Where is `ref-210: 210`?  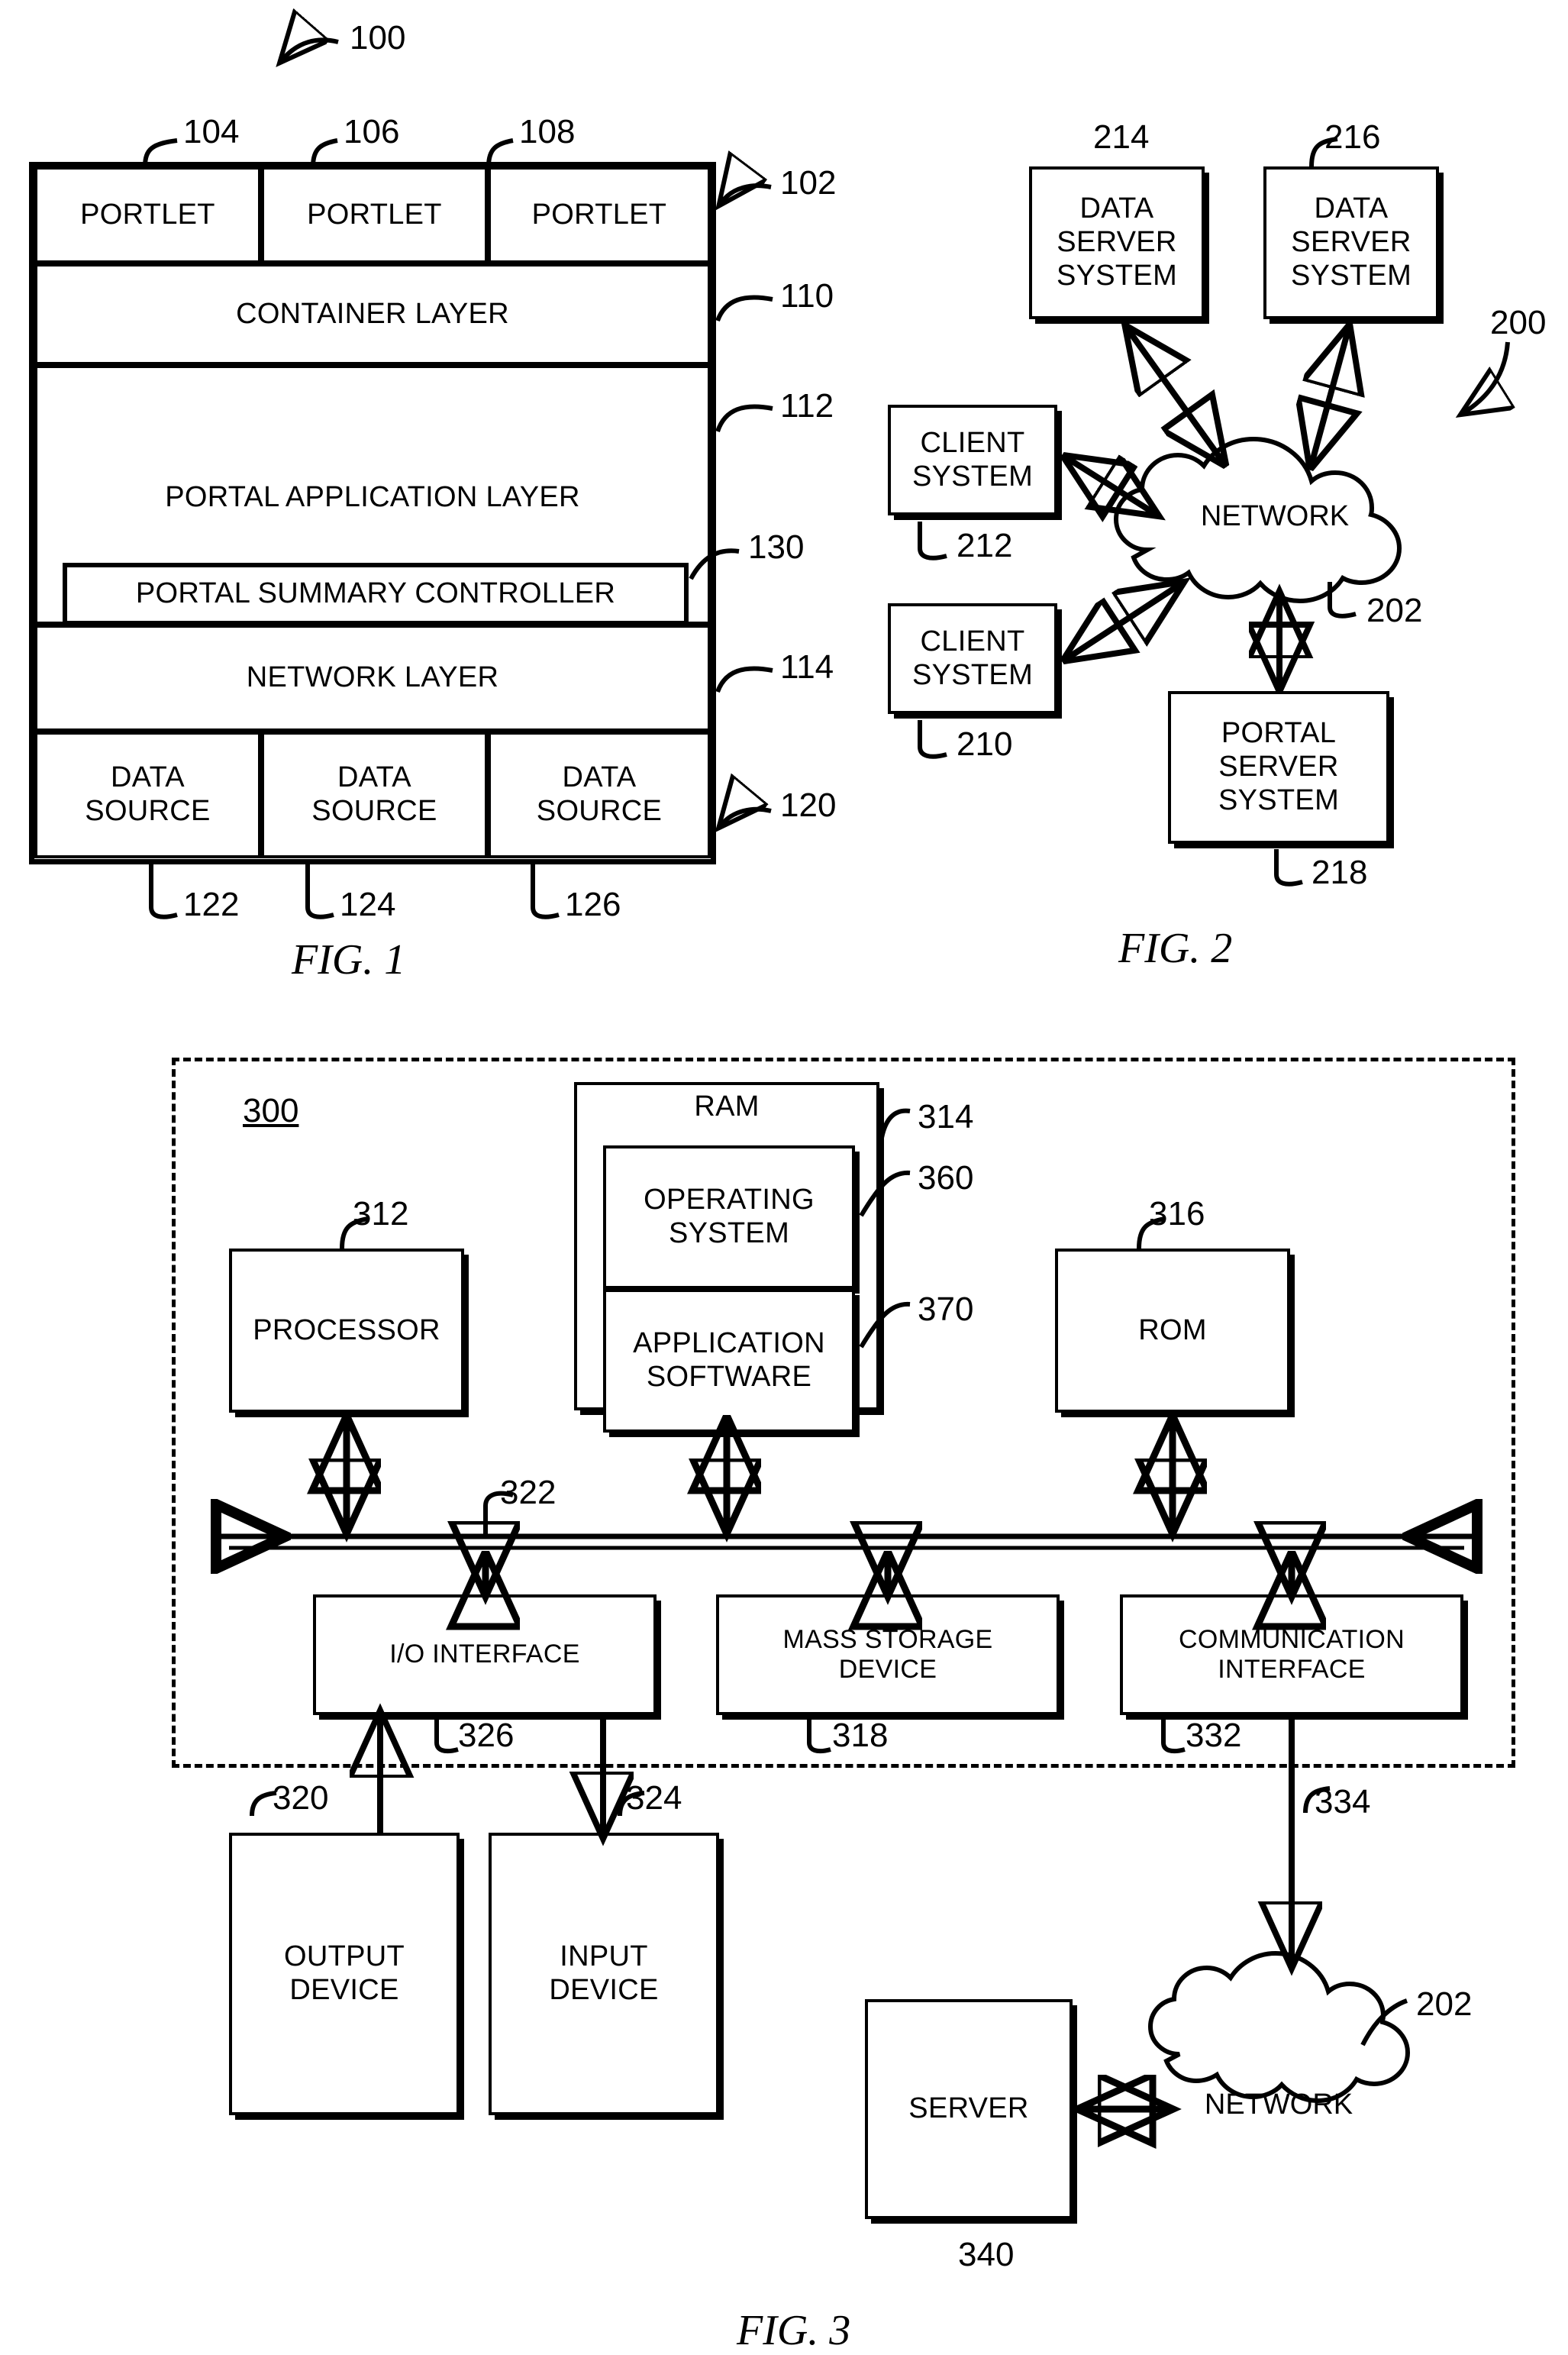
ref-210: 210 is located at coordinates (985, 744).